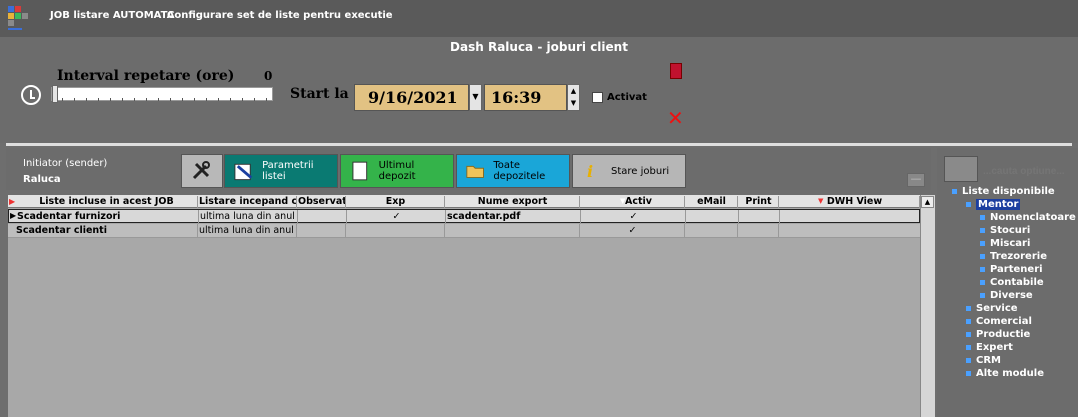 The image size is (1078, 417). What do you see at coordinates (243, 172) in the screenshot?
I see `edit-icon` at bounding box center [243, 172].